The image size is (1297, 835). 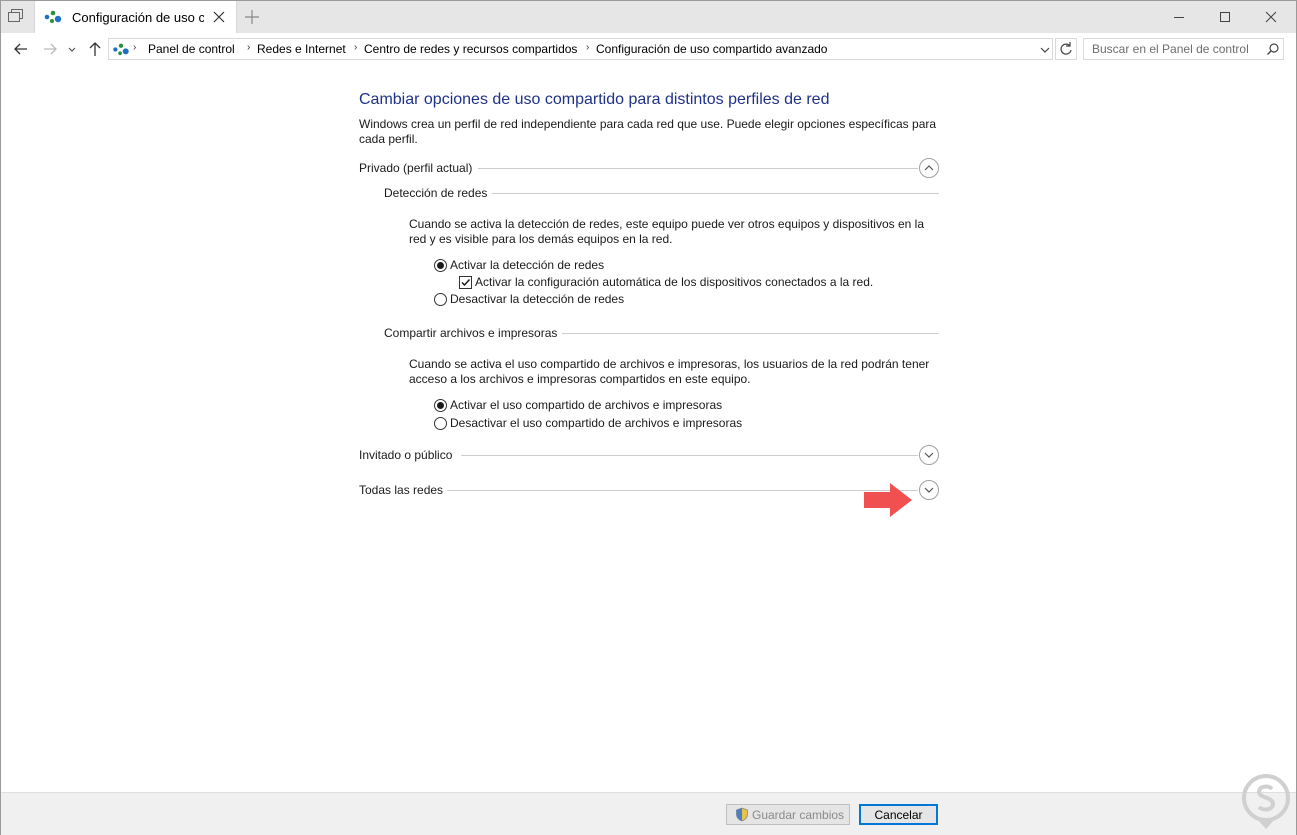 What do you see at coordinates (1171, 49) in the screenshot?
I see `search-input` at bounding box center [1171, 49].